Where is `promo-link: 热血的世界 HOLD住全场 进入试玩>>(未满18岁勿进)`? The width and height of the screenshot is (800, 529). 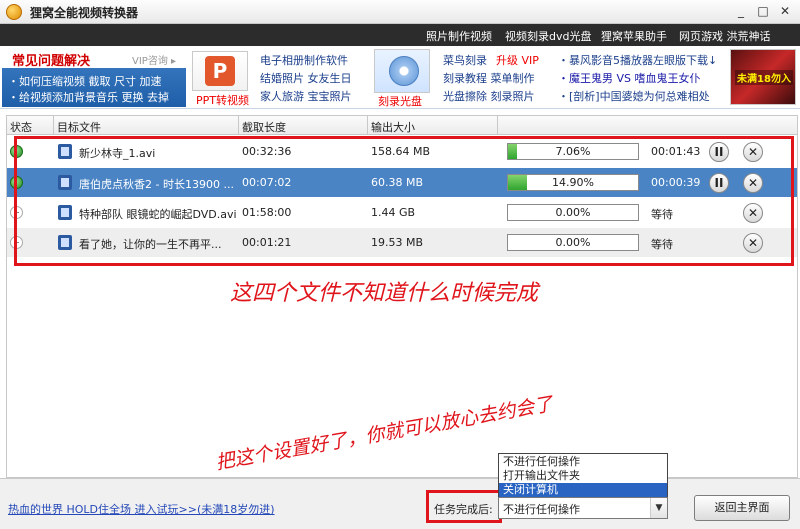
promo-link: 热血的世界 HOLD住全场 进入试玩>>(未满18岁勿进) is located at coordinates (141, 509).